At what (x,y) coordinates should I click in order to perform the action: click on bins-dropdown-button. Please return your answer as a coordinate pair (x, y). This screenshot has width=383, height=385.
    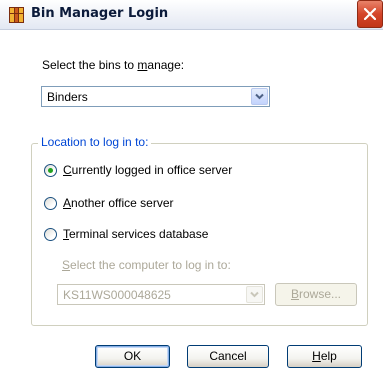
    Looking at the image, I should click on (259, 96).